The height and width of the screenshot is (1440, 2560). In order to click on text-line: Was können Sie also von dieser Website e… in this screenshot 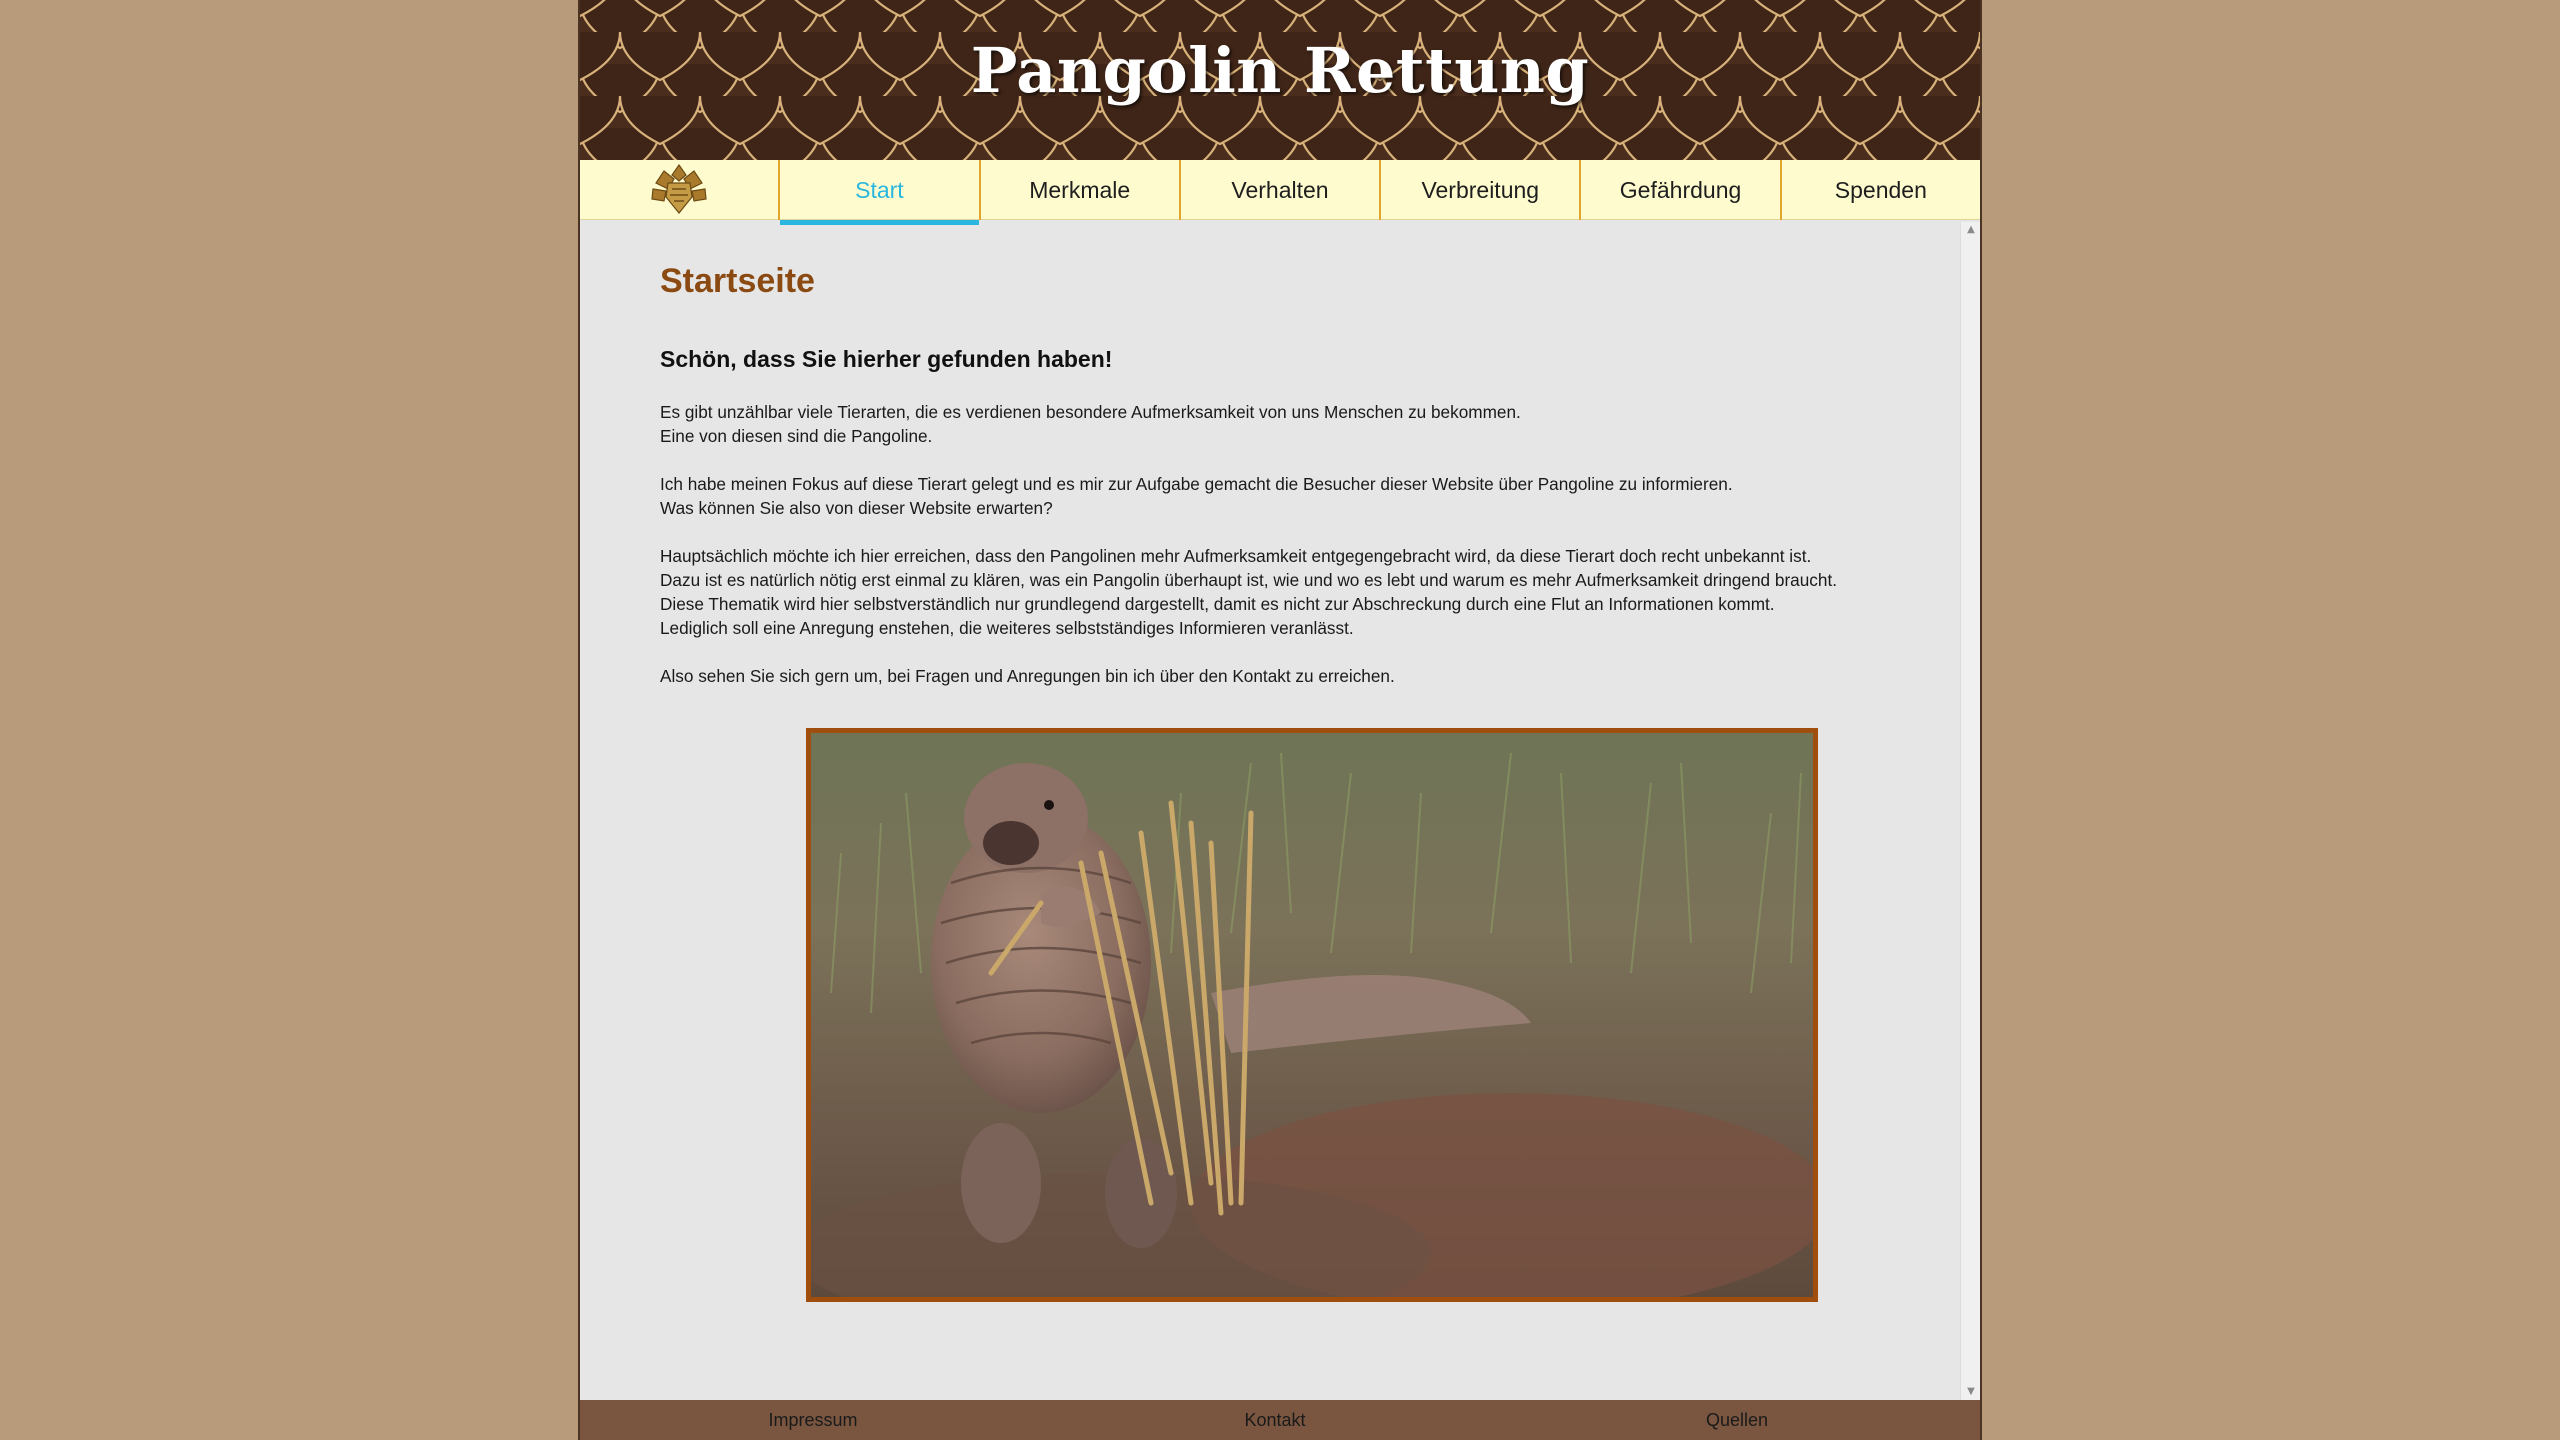, I will do `click(856, 508)`.